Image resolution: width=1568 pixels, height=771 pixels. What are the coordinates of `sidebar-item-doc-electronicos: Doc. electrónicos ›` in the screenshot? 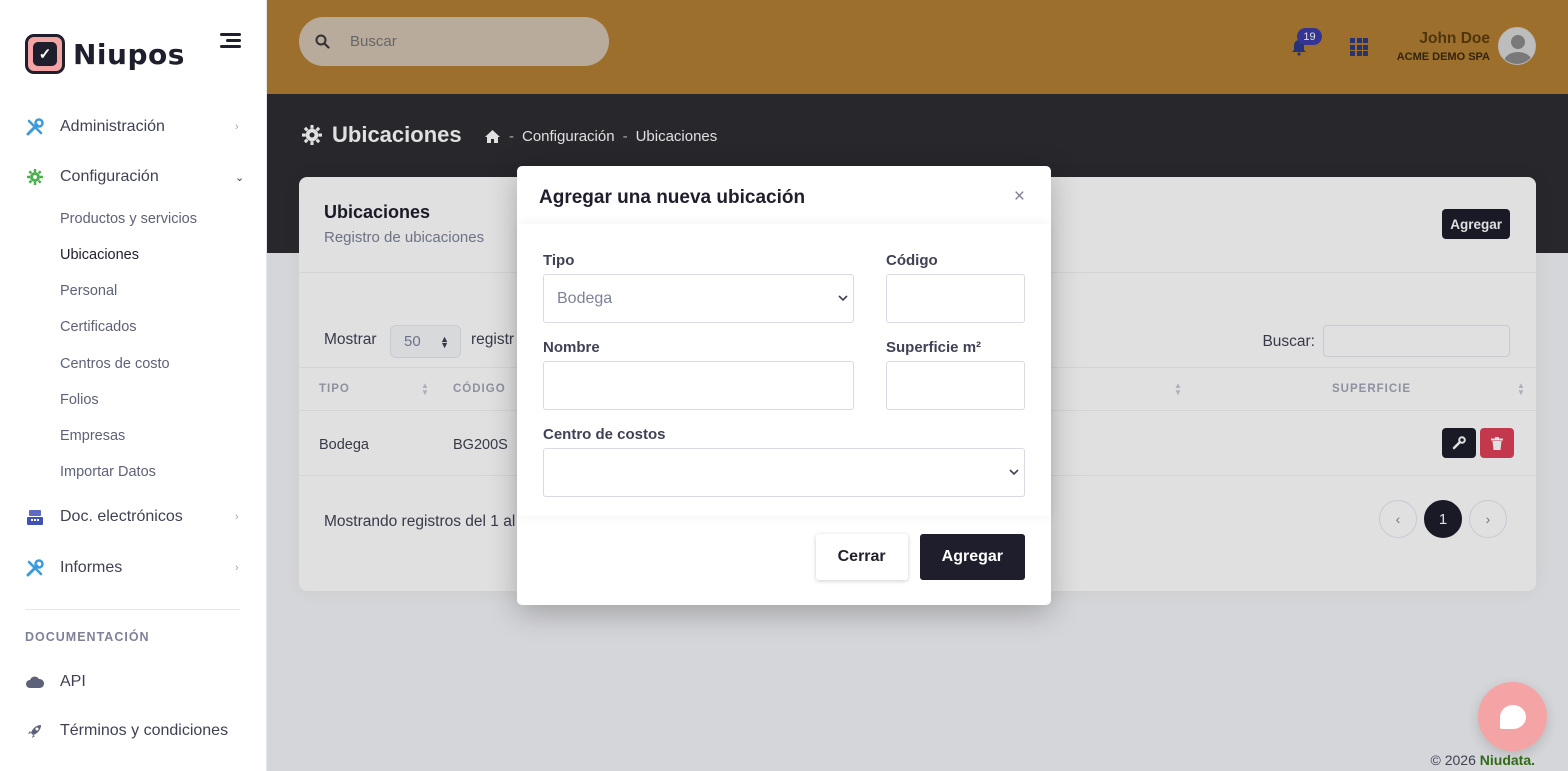 It's located at (135, 517).